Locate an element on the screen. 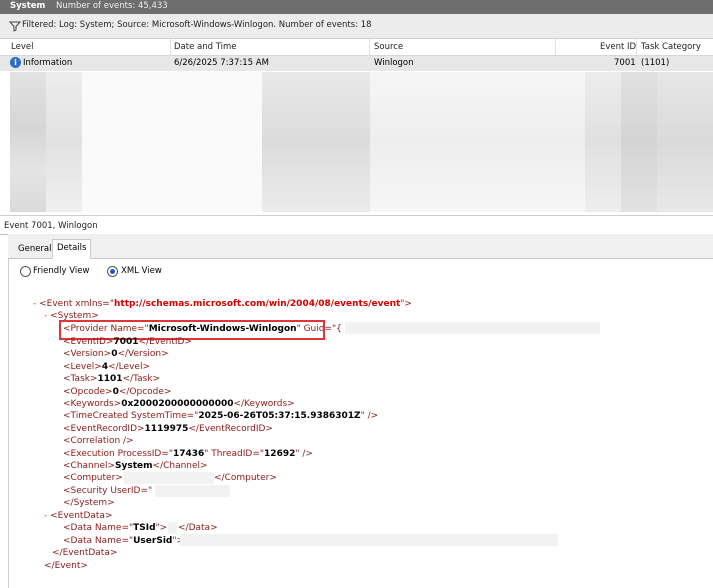 This screenshot has height=588, width=713. xml-tag: <Computer> is located at coordinates (93, 478).